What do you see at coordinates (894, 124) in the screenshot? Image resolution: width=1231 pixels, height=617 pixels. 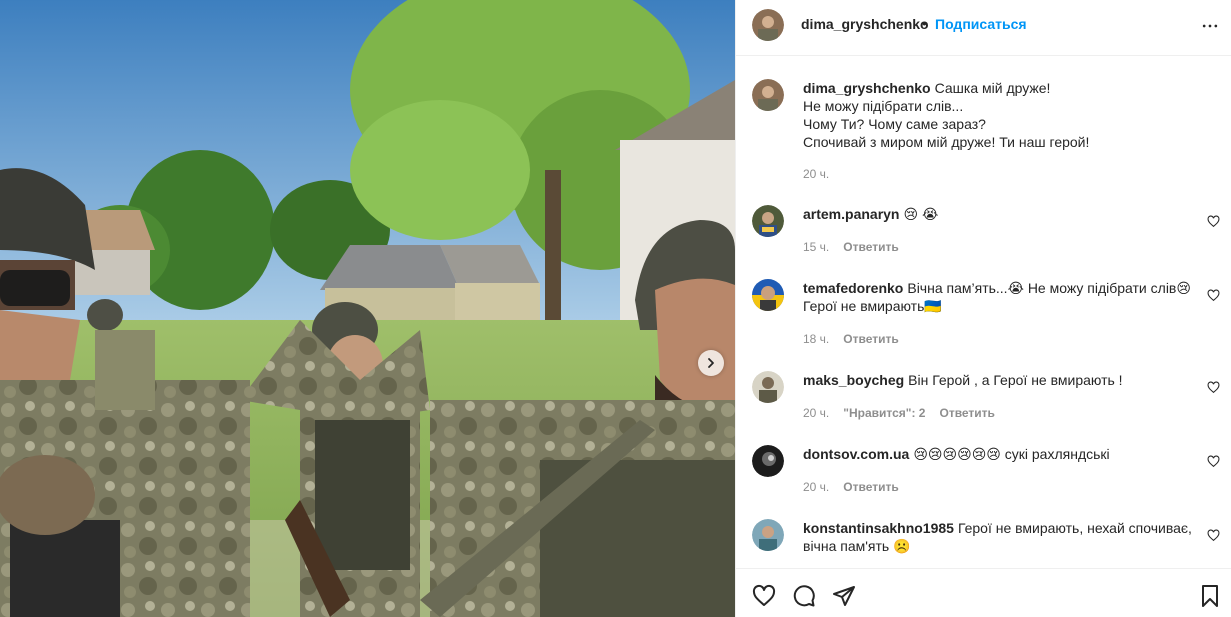 I see `caption-line: Чому Ти? Чому саме зараз?` at bounding box center [894, 124].